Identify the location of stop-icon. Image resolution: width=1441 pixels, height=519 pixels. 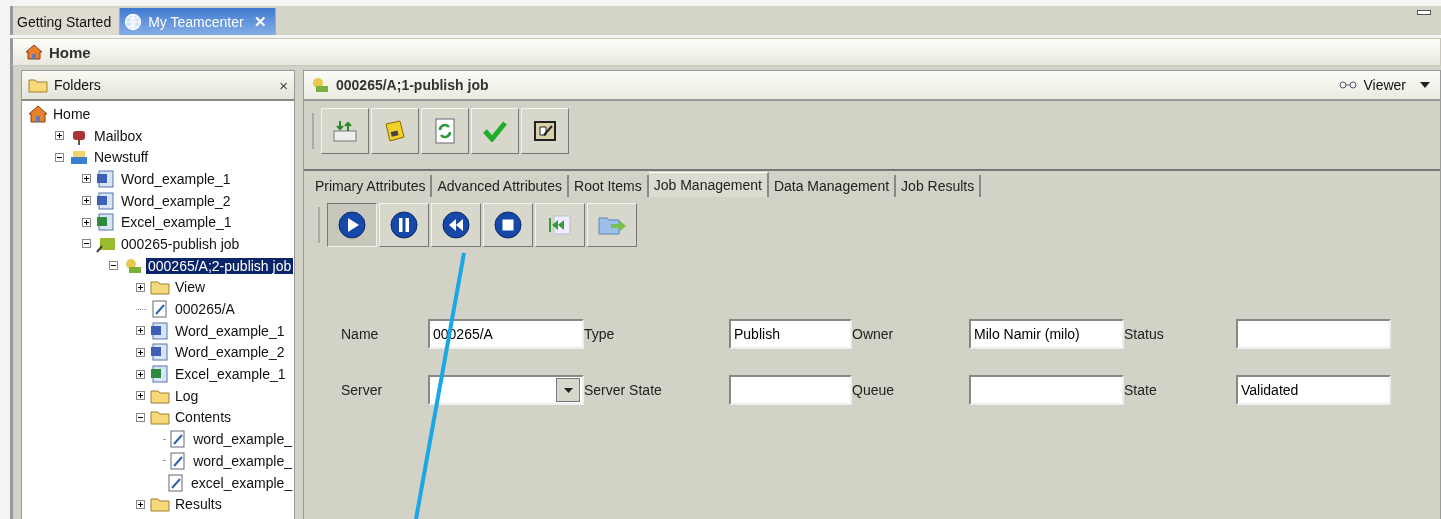
(508, 225).